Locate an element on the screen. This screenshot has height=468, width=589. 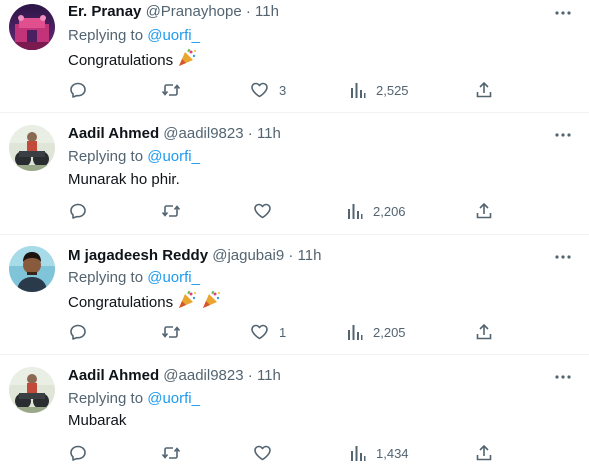
views-button: 2,206 is located at coordinates (376, 211).